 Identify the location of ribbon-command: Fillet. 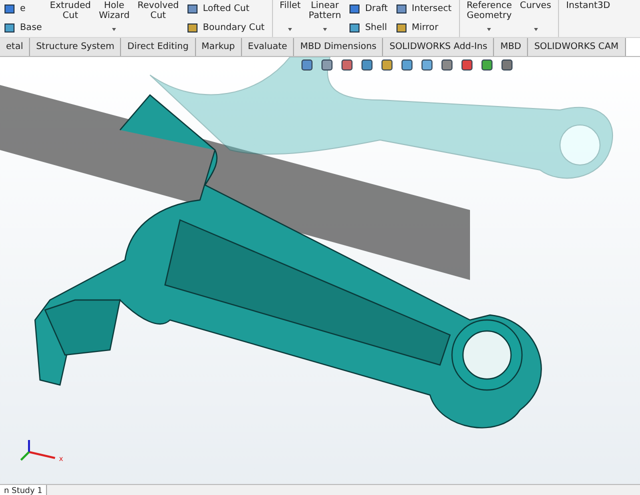
(290, 6).